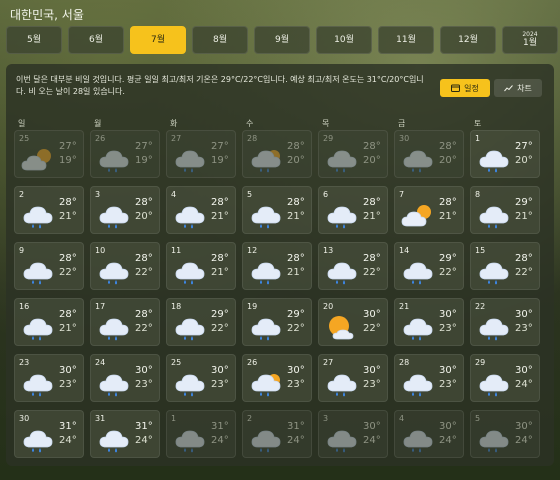  I want to click on month-tab-8: 2024 1월, so click(530, 40).